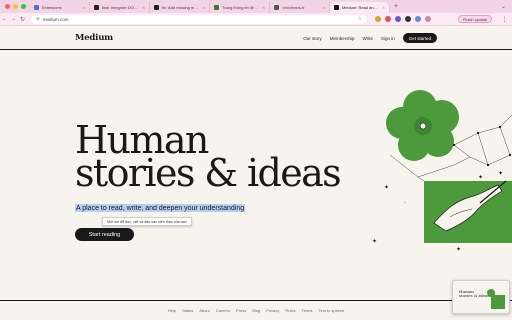  What do you see at coordinates (422, 125) in the screenshot?
I see `flower-icon` at bounding box center [422, 125].